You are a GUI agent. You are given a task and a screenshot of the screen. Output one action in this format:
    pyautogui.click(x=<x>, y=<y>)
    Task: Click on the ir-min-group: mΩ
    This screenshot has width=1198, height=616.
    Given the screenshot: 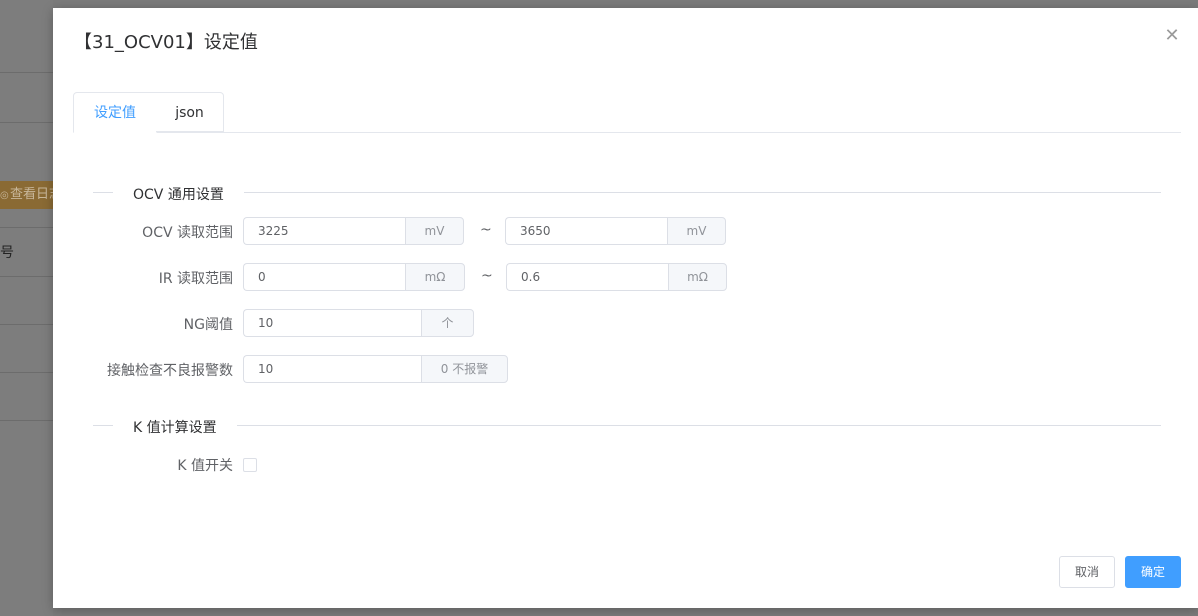 What is the action you would take?
    pyautogui.click(x=354, y=277)
    